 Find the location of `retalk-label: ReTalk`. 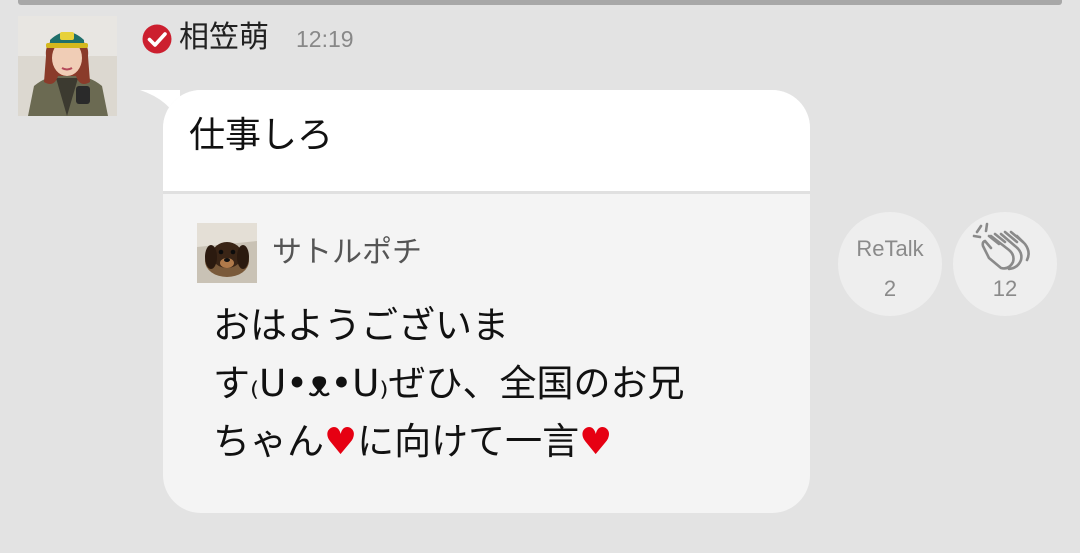

retalk-label: ReTalk is located at coordinates (890, 248).